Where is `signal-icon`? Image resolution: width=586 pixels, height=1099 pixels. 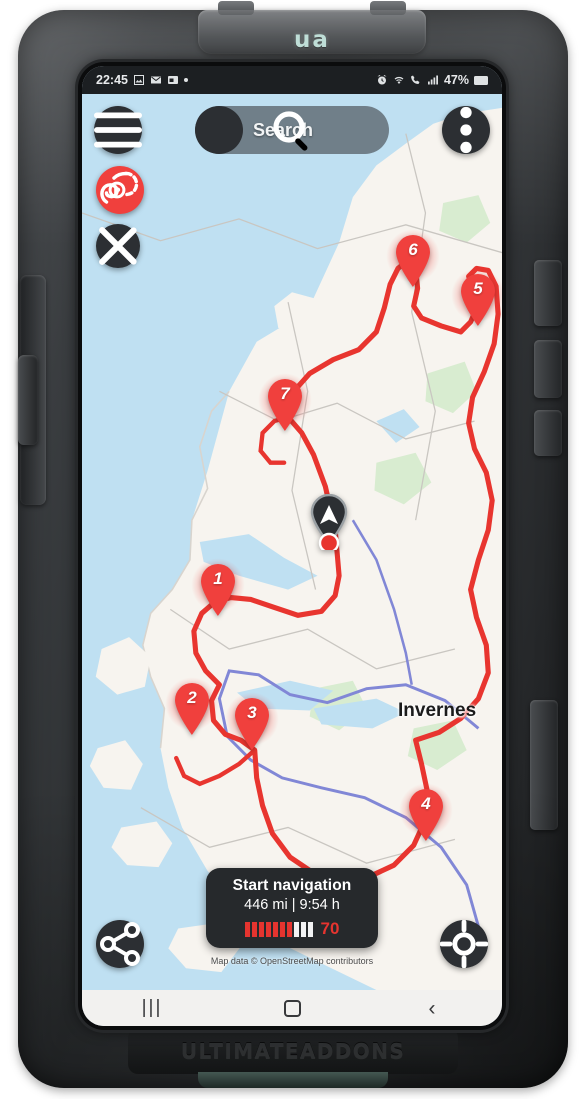
signal-icon is located at coordinates (432, 80).